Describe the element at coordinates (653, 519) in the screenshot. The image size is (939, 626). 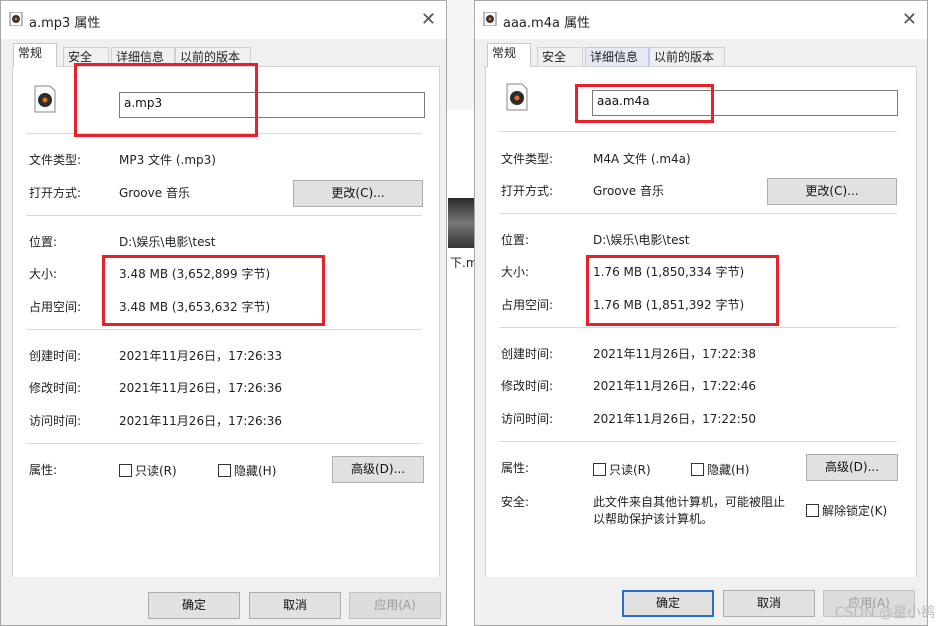
I see `security-message-line2: 以帮助保护该计算机。` at that location.